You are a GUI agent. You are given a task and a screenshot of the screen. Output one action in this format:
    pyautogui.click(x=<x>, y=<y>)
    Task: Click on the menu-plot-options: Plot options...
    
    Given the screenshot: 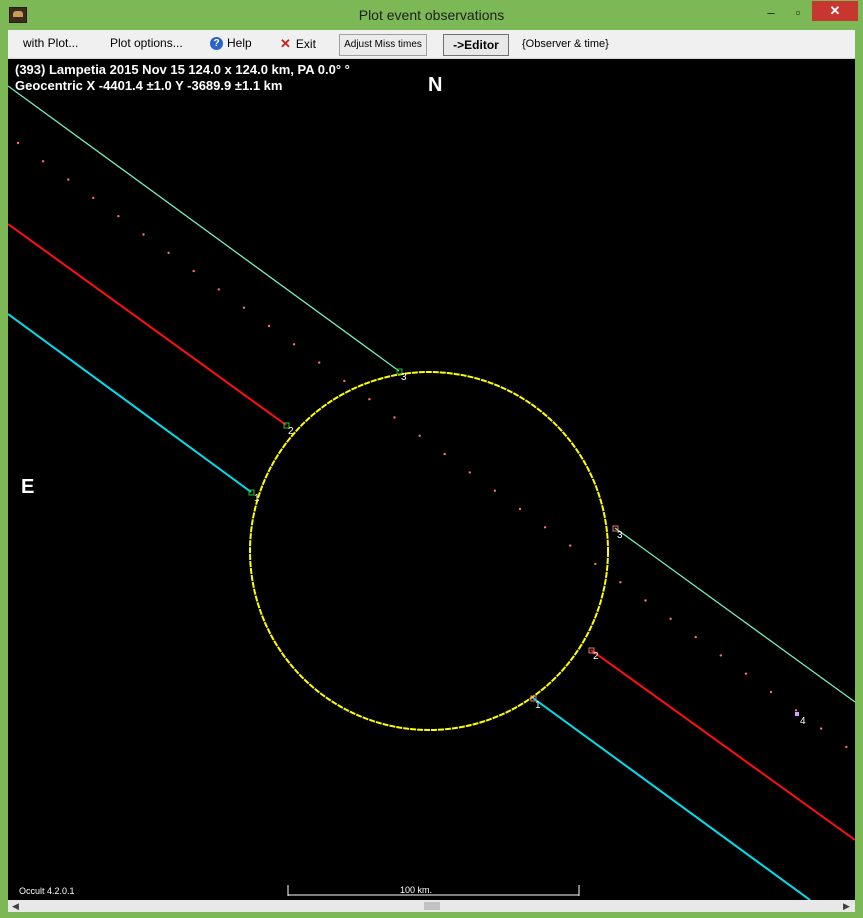 What is the action you would take?
    pyautogui.click(x=146, y=43)
    